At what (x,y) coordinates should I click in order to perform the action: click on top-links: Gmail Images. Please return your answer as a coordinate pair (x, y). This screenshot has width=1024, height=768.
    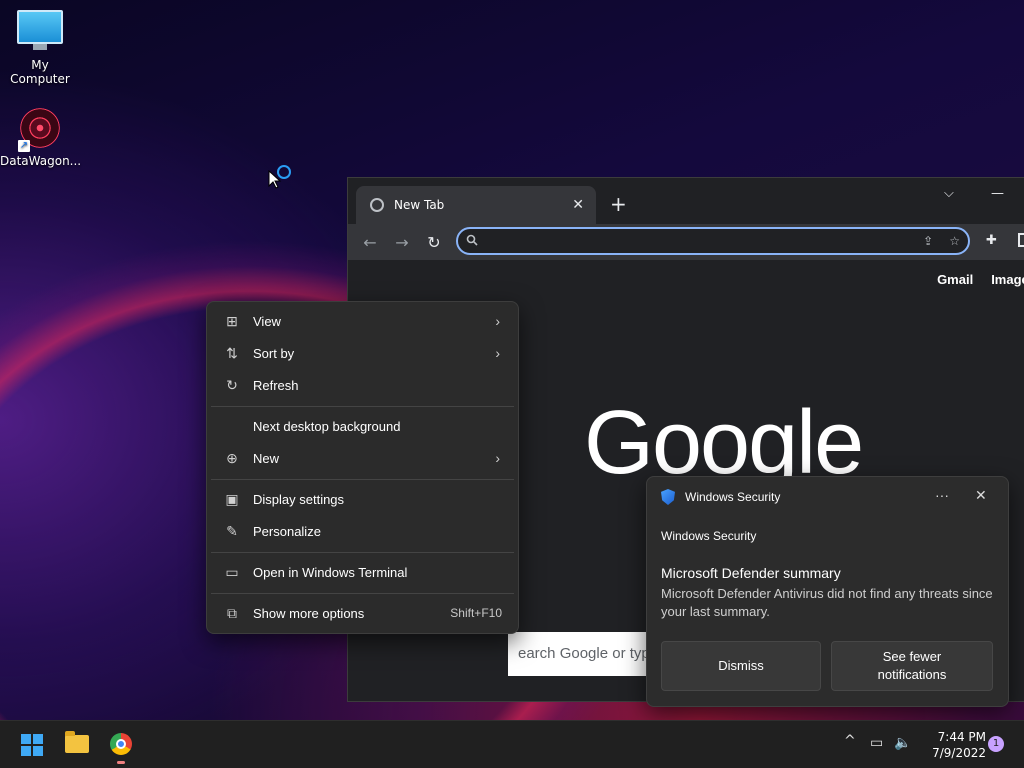
    Looking at the image, I should click on (971, 279).